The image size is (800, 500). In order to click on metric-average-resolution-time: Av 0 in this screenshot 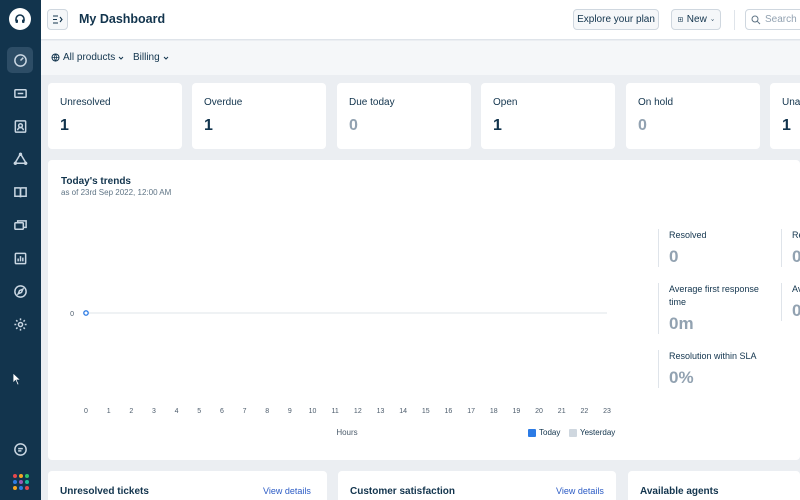, I will do `click(790, 302)`.